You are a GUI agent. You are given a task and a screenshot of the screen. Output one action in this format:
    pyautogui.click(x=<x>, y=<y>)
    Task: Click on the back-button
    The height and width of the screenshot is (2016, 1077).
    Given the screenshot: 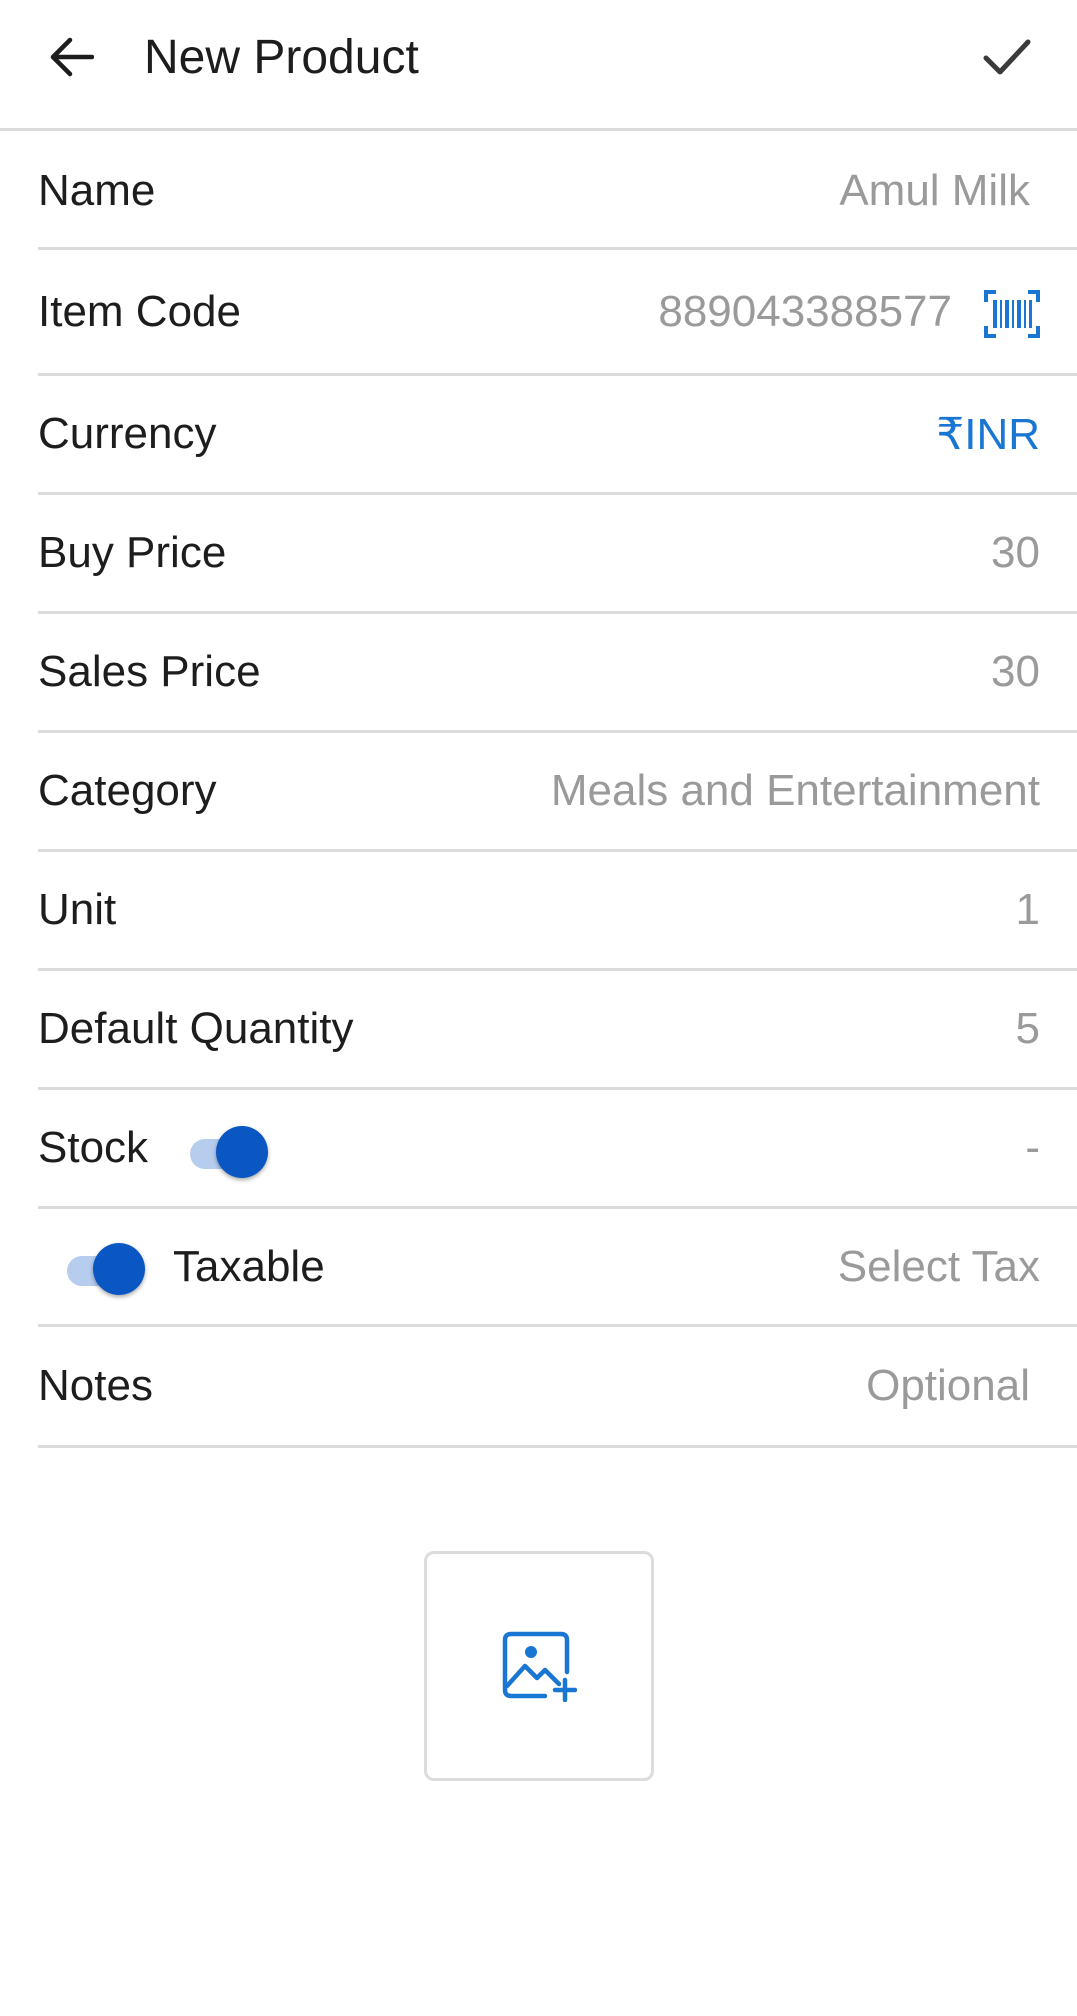 What is the action you would take?
    pyautogui.click(x=71, y=57)
    